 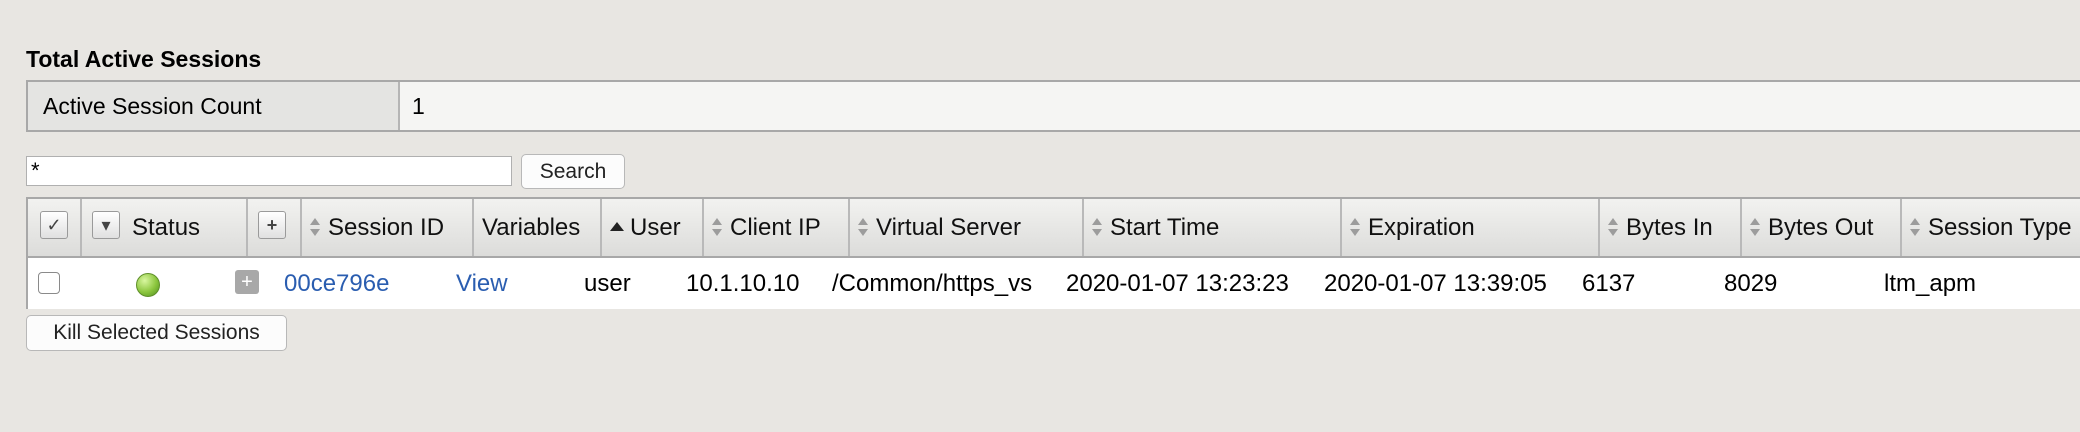 I want to click on column-expiration: Expiration, so click(x=1471, y=227).